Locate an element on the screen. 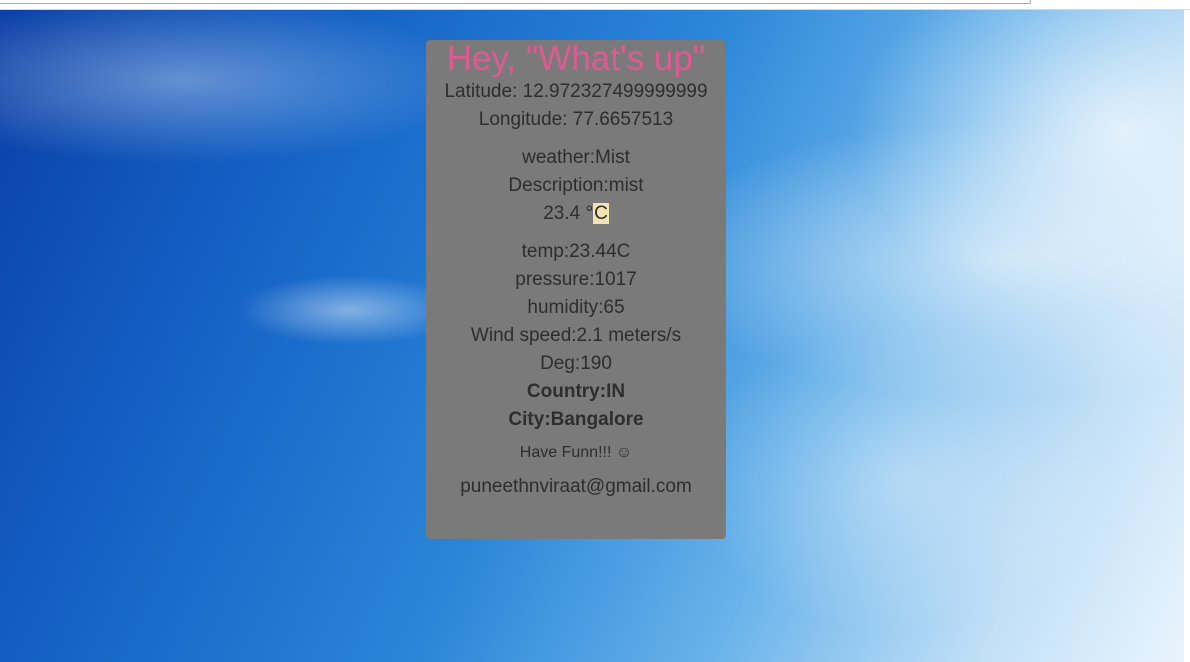  wind-speed-text: Wind speed:2.1 meters/s is located at coordinates (576, 335).